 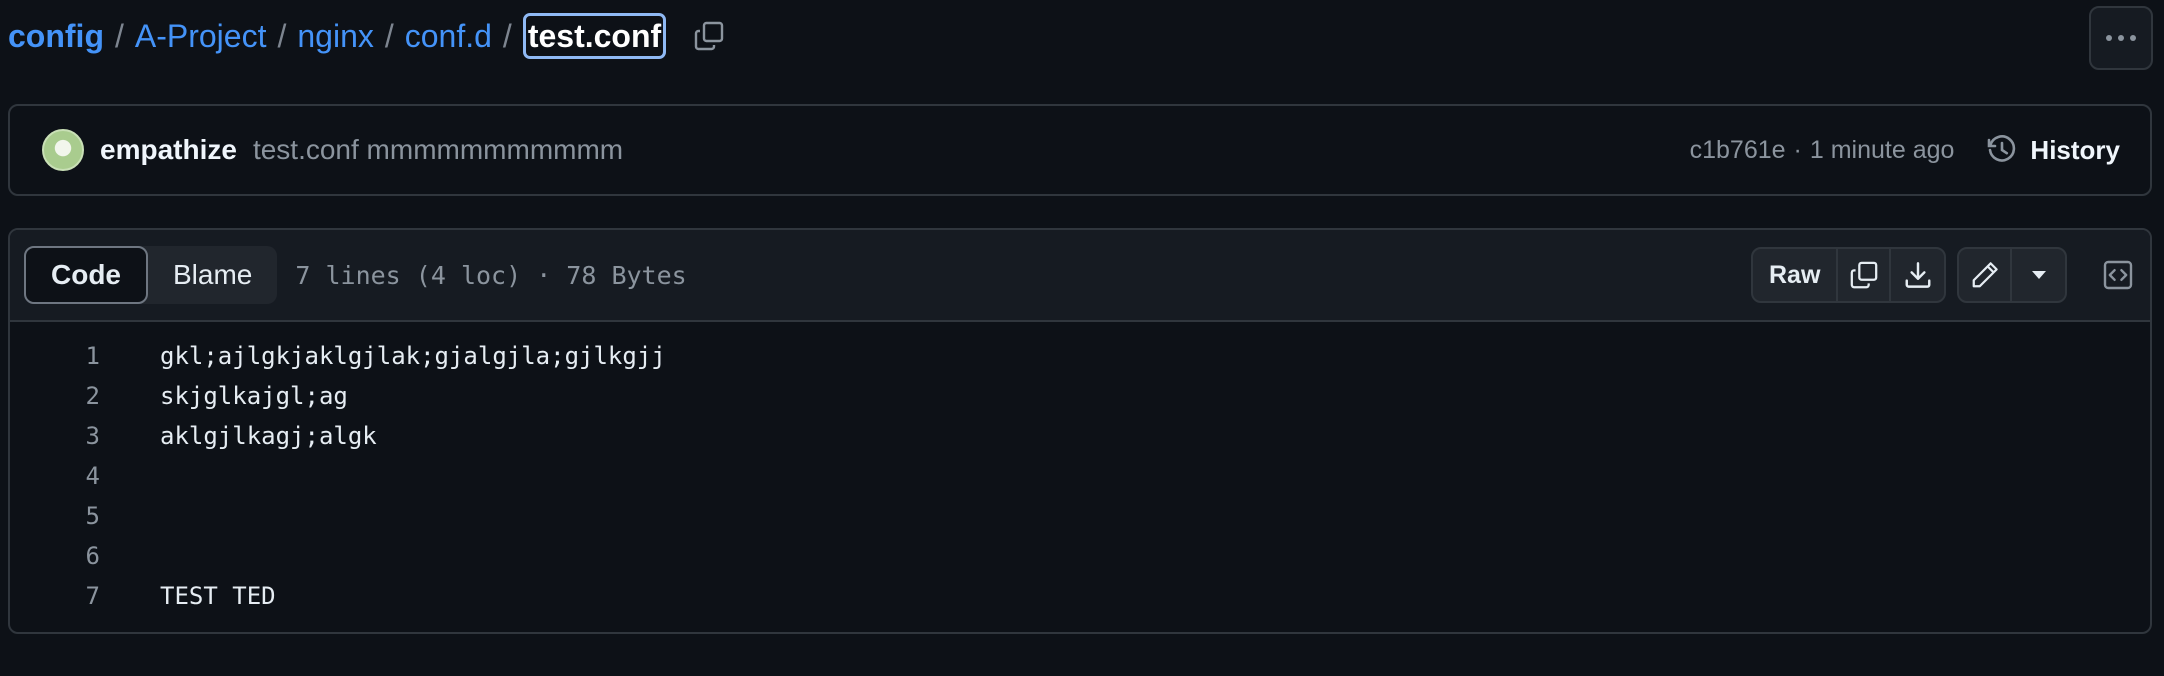 What do you see at coordinates (212, 275) in the screenshot?
I see `tab-blame: Blame` at bounding box center [212, 275].